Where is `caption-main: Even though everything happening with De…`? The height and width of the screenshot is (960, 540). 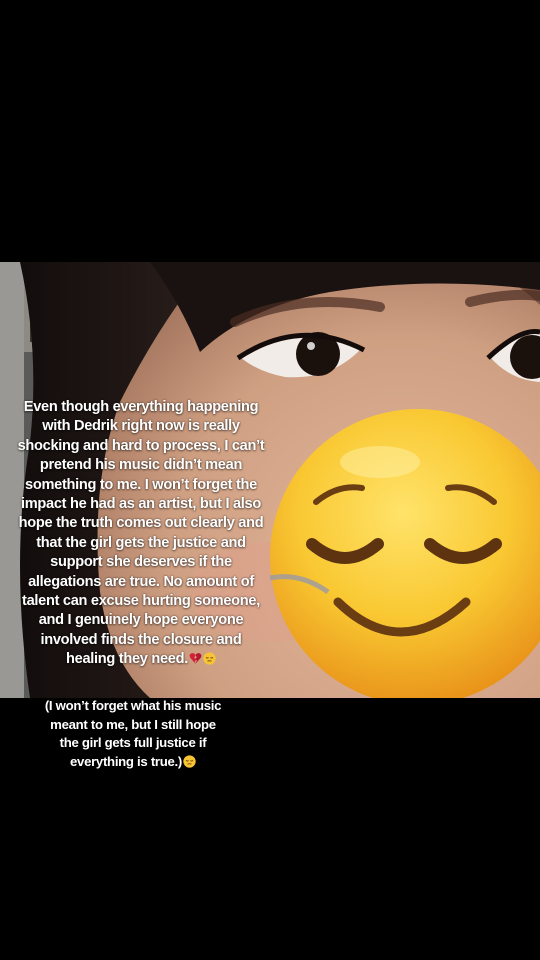
caption-main: Even though everything happening with De… is located at coordinates (141, 534).